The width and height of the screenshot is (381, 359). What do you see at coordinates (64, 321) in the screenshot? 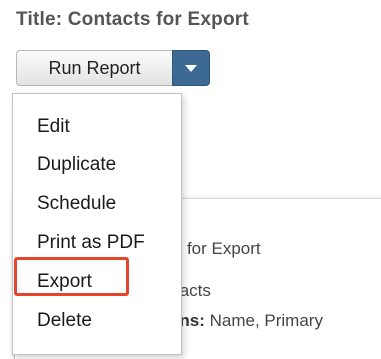
I see `menu-item-delete: Delete` at bounding box center [64, 321].